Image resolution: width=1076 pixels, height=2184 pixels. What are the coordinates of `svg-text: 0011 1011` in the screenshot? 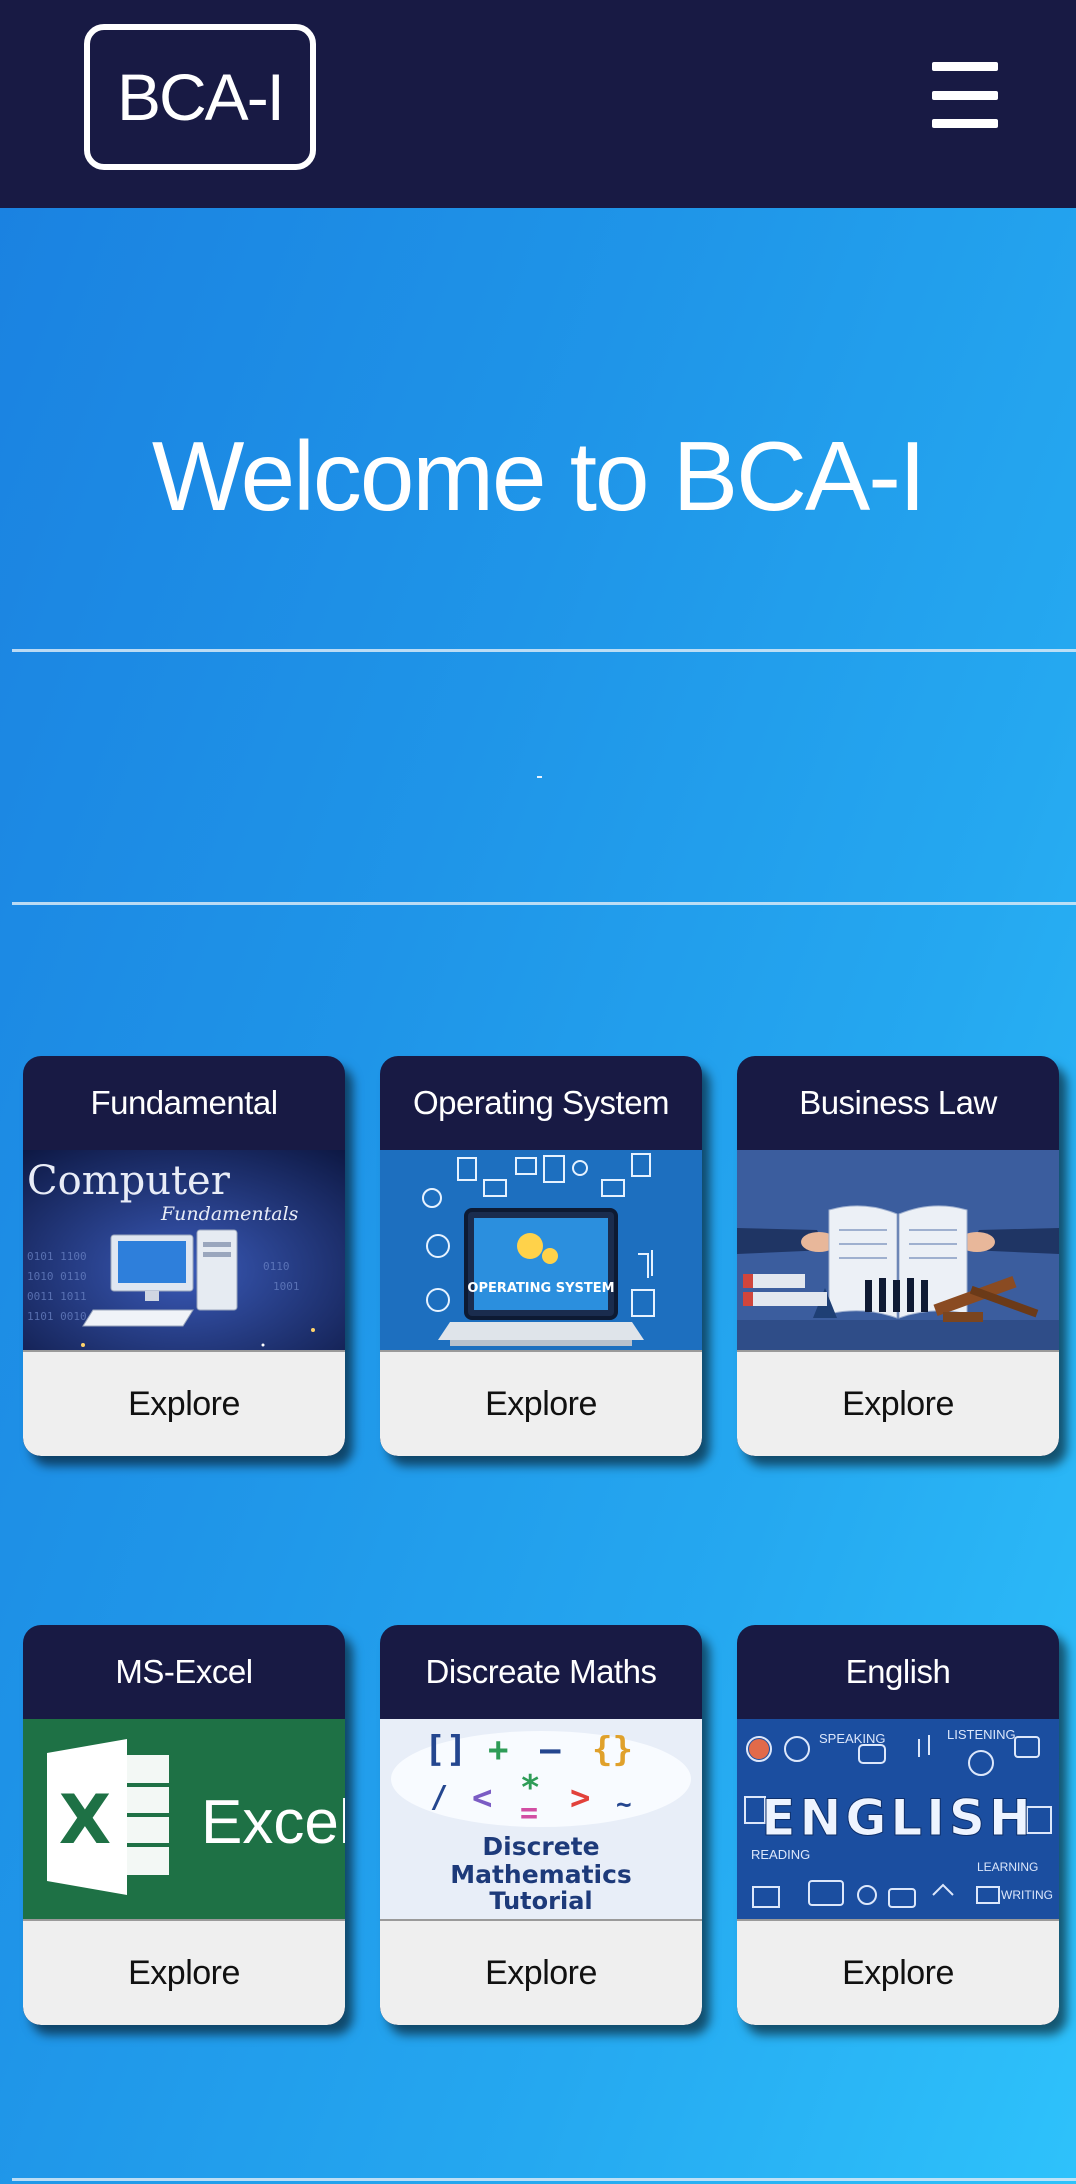 It's located at (57, 1296).